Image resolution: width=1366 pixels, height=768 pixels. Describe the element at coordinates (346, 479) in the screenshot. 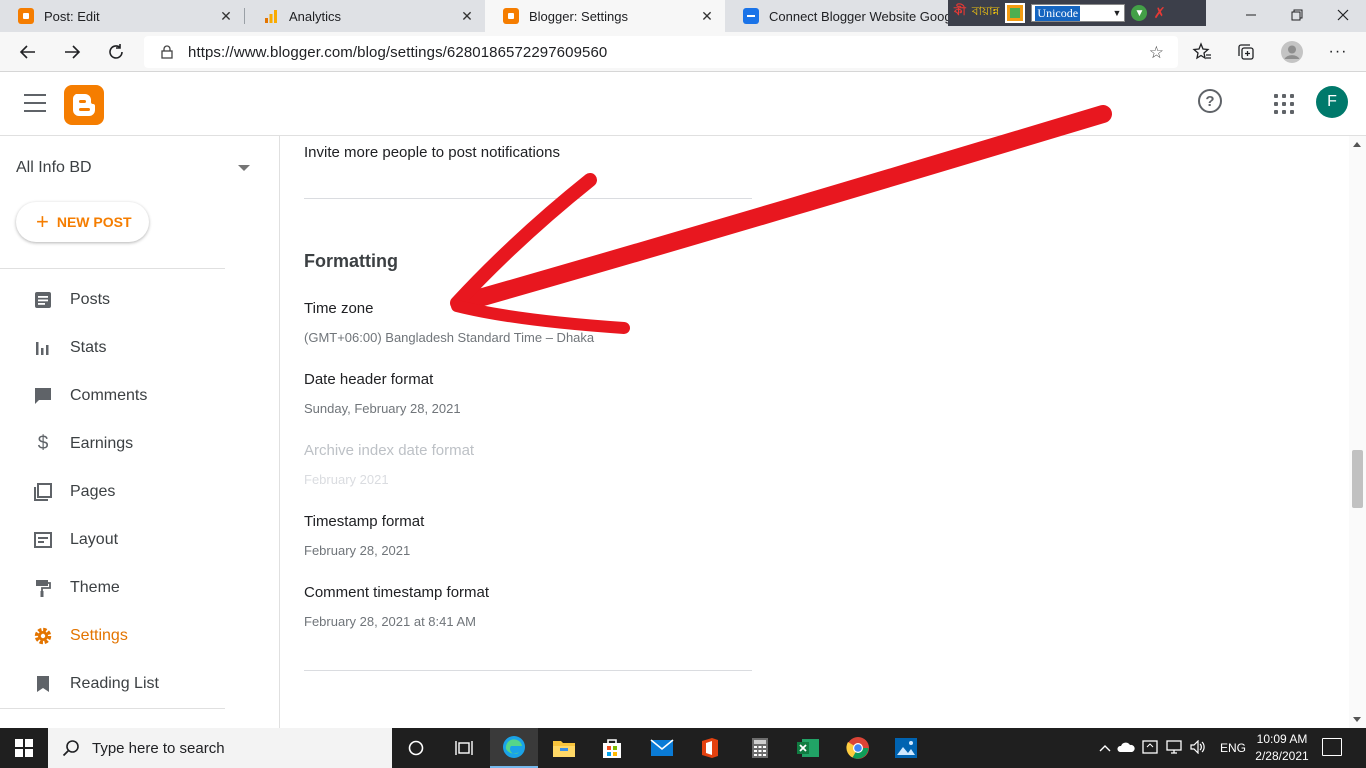

I see `archive-index-date-format-value: February 2021` at that location.